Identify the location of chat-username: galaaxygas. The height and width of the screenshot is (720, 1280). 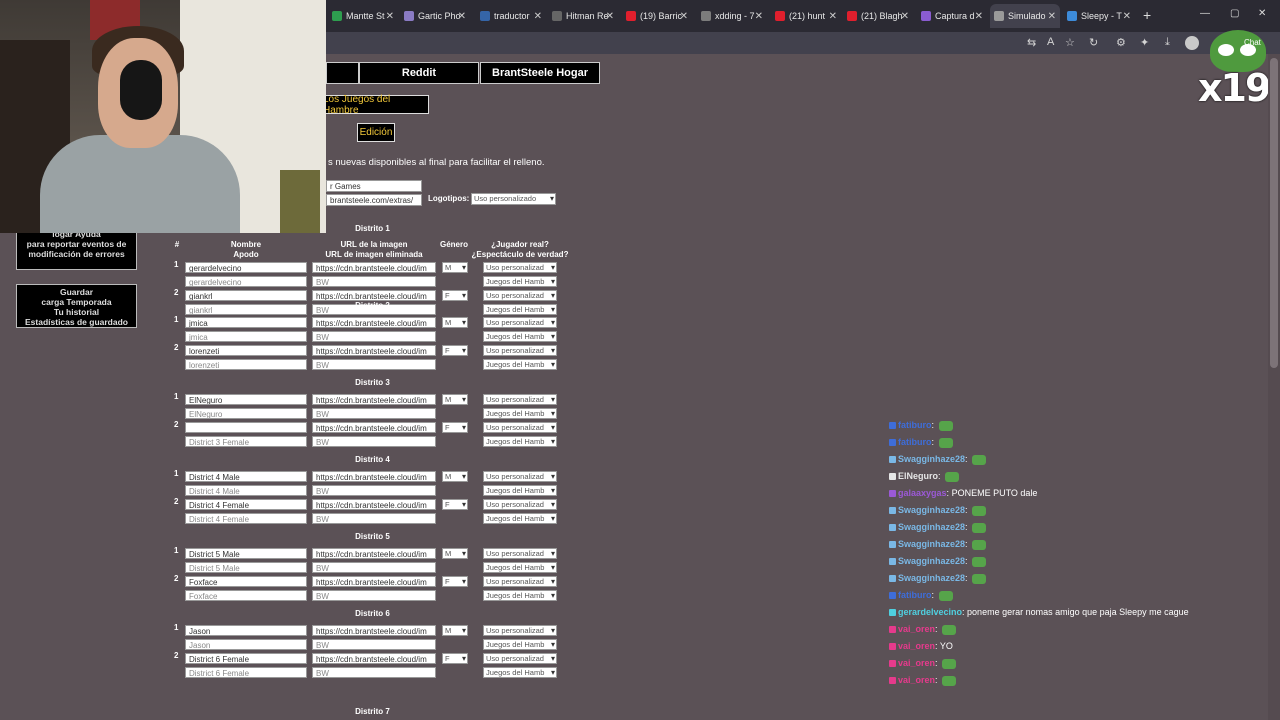
(922, 493).